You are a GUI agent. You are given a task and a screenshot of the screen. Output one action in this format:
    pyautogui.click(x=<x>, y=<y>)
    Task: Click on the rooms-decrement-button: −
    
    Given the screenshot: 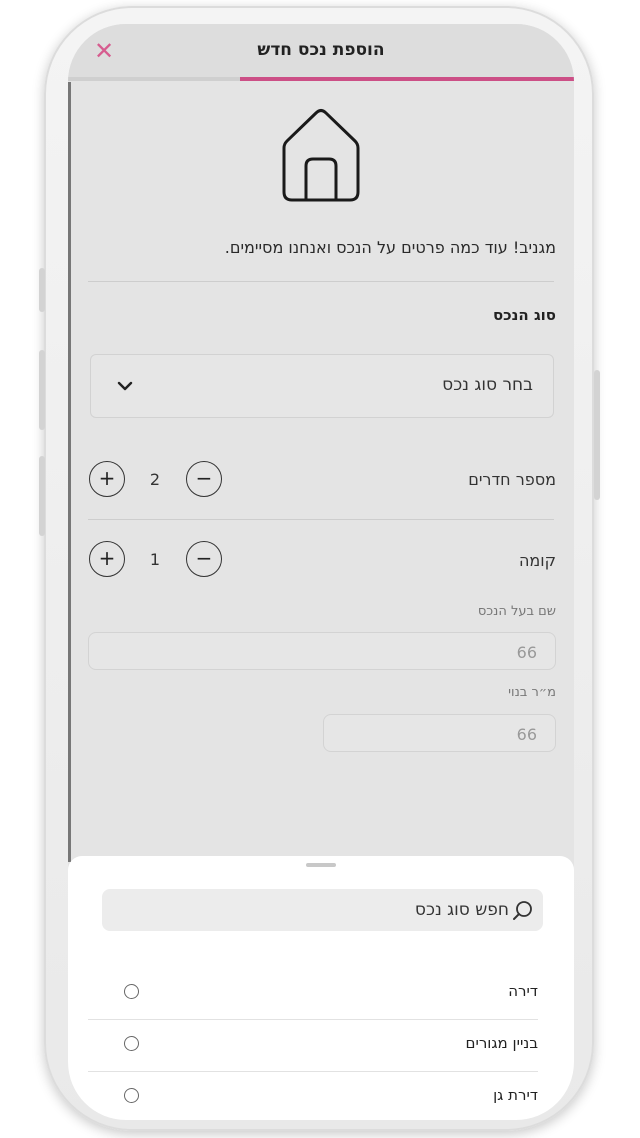 What is the action you would take?
    pyautogui.click(x=204, y=479)
    